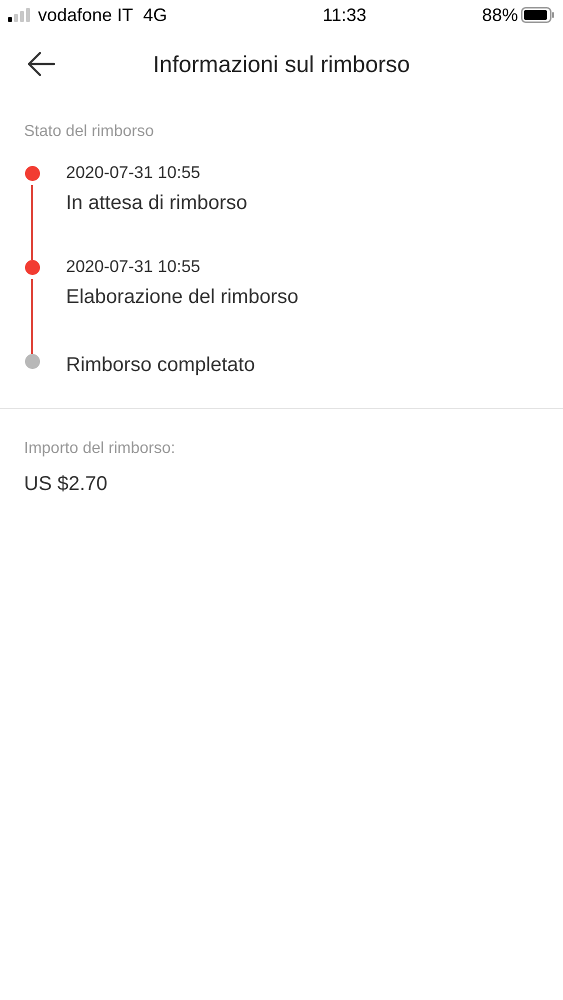 The width and height of the screenshot is (563, 1000). What do you see at coordinates (66, 484) in the screenshot?
I see `refund-amount: US $2.70` at bounding box center [66, 484].